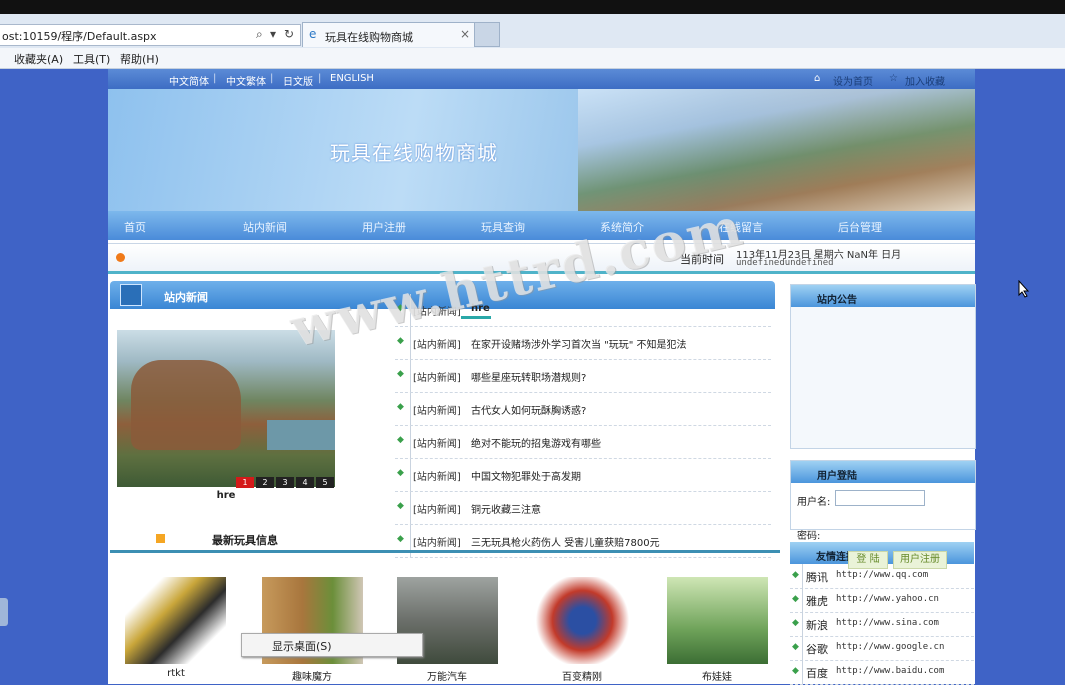  Describe the element at coordinates (506, 508) in the screenshot. I see `news-title: 铜元收藏三注意` at that location.